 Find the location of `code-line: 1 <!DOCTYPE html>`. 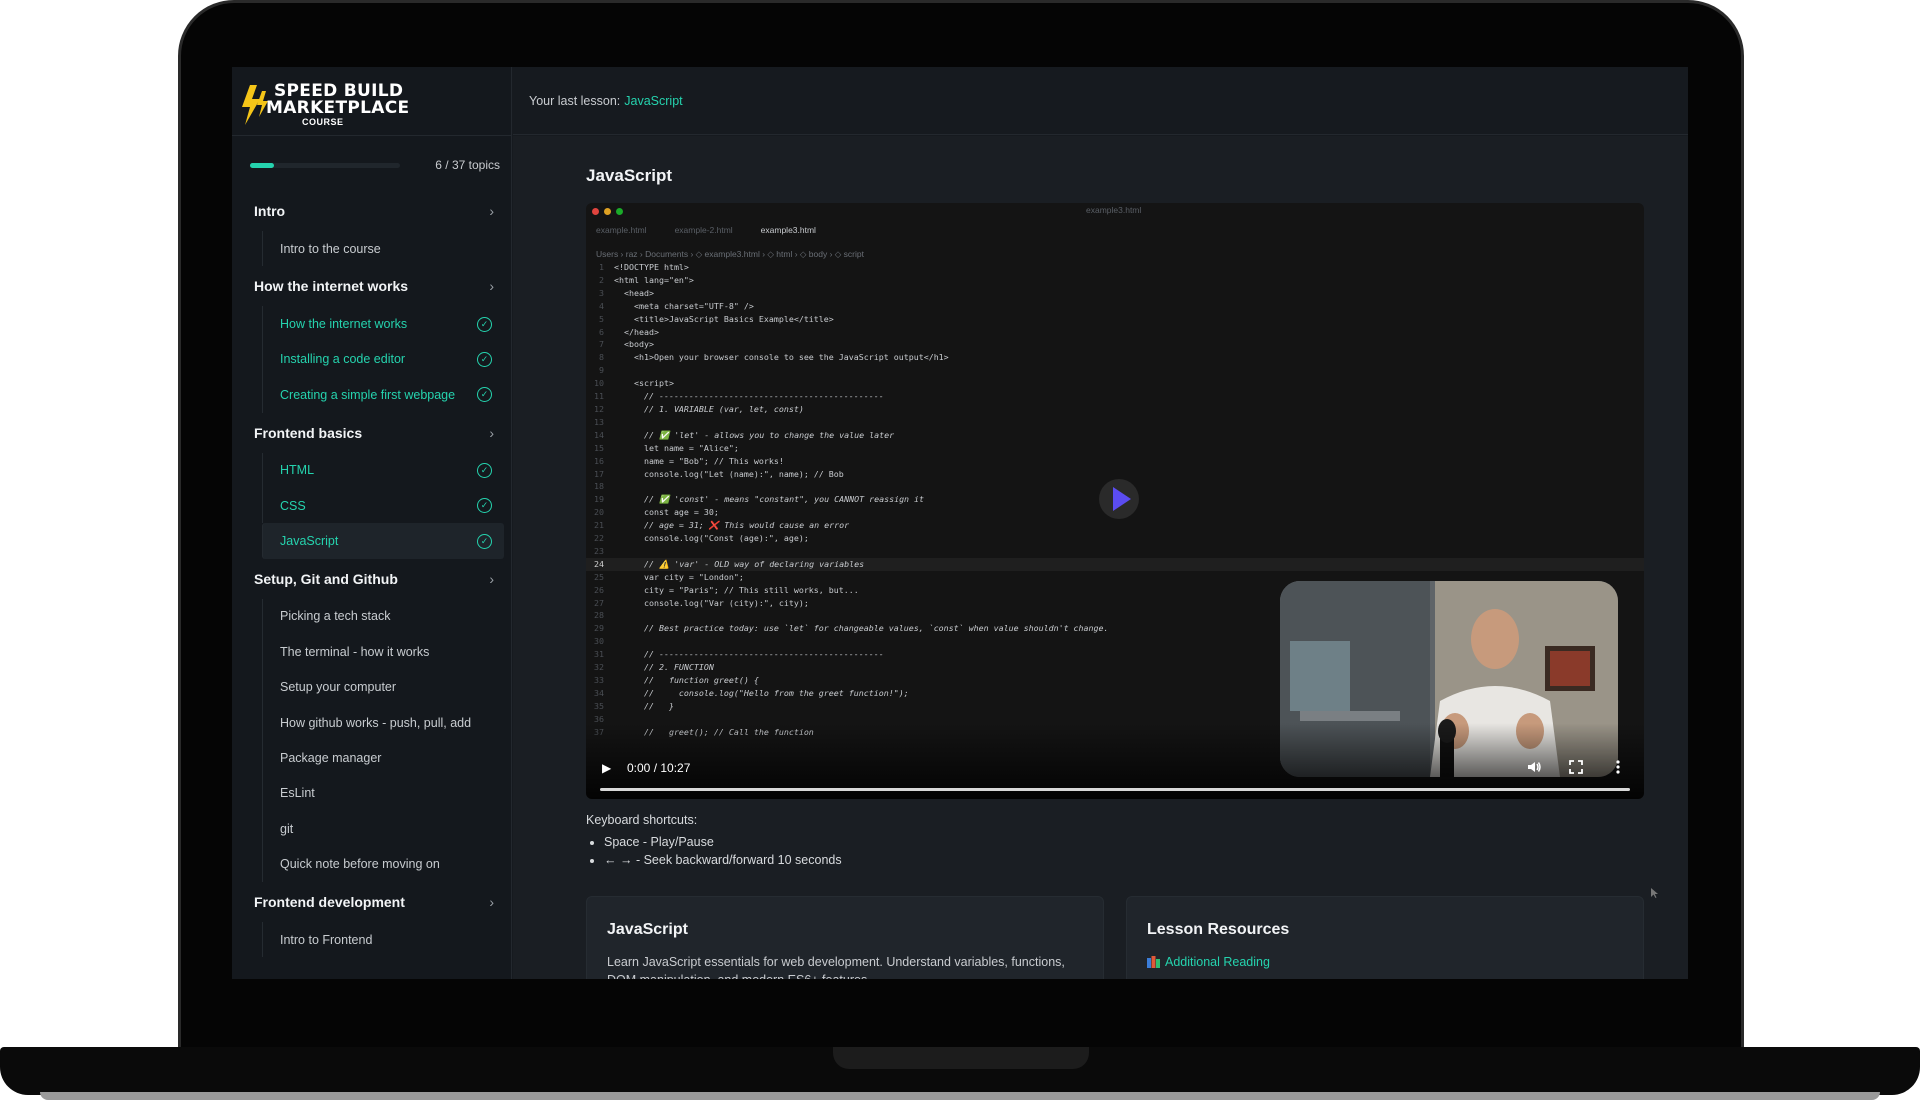

code-line: 1 <!DOCTYPE html> is located at coordinates (1115, 267).